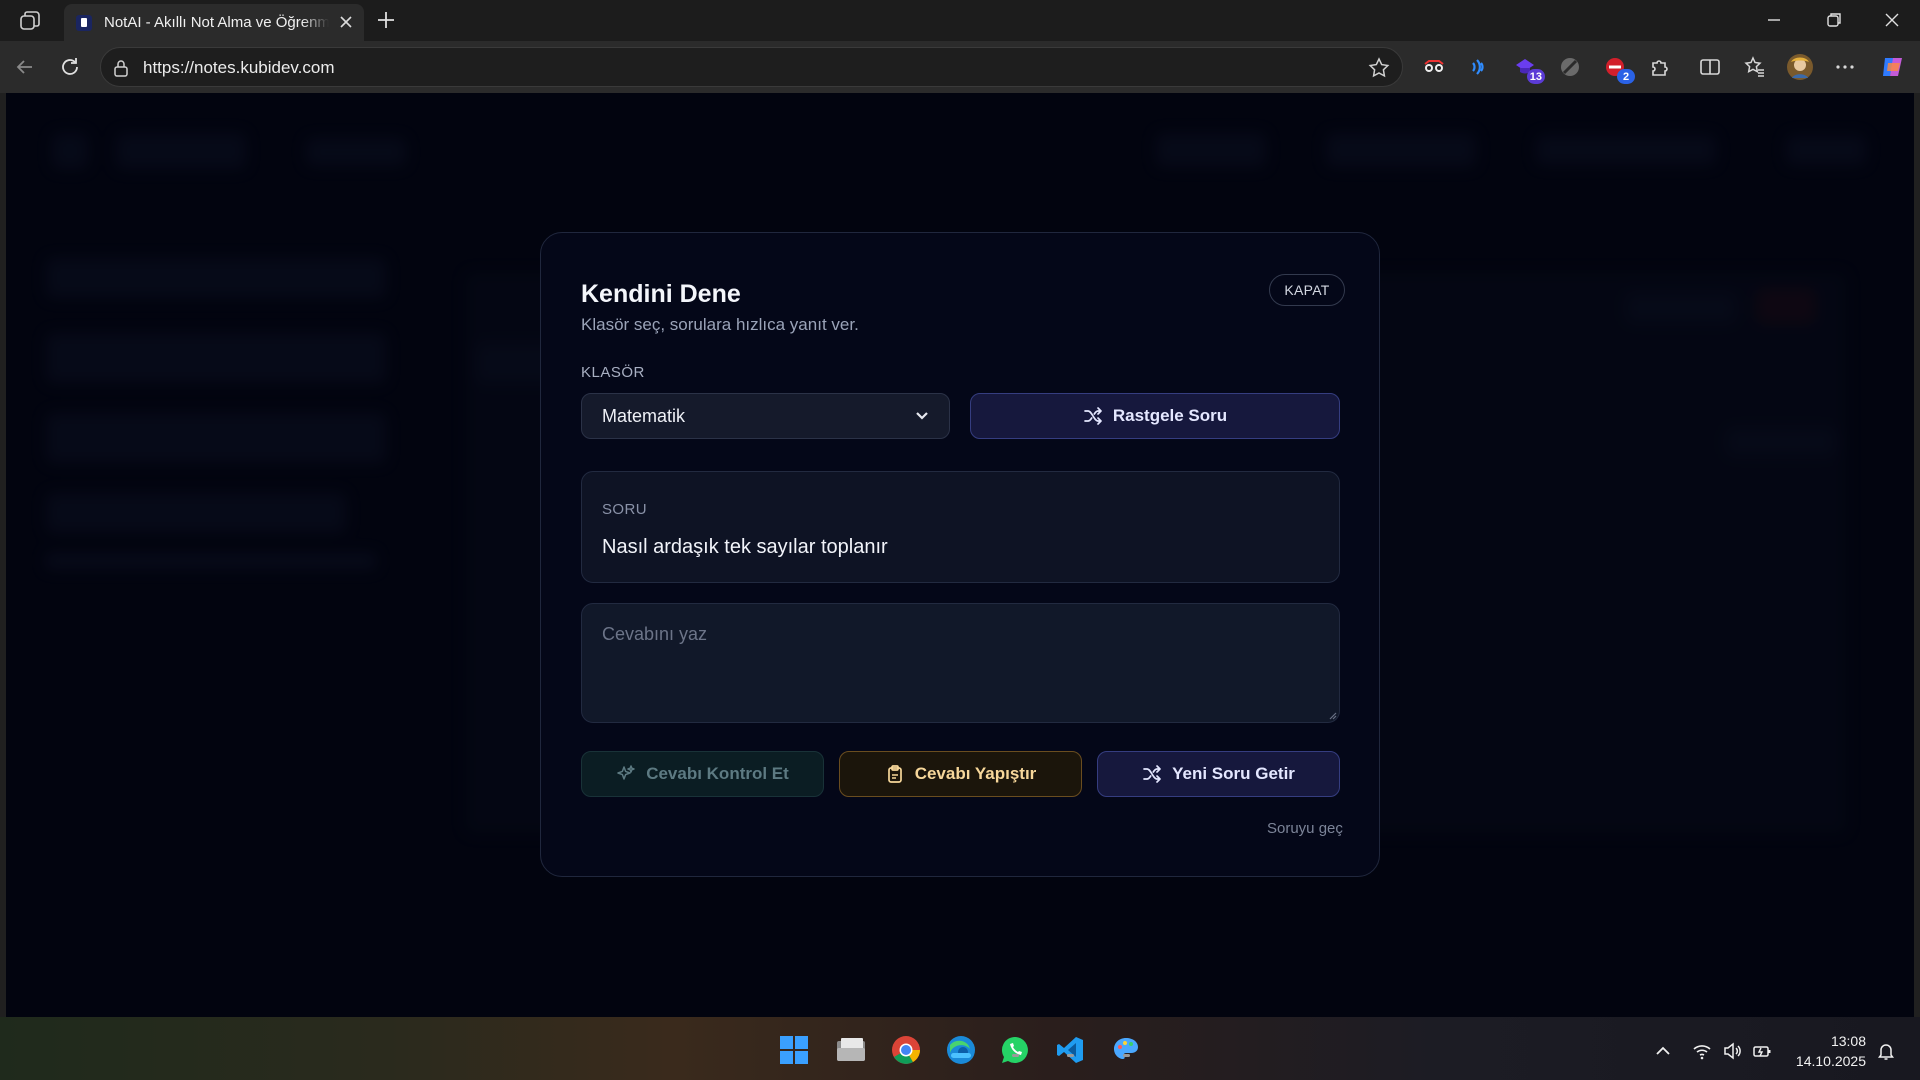 The image size is (1920, 1080). I want to click on puzzle-extensions-icon, so click(1660, 67).